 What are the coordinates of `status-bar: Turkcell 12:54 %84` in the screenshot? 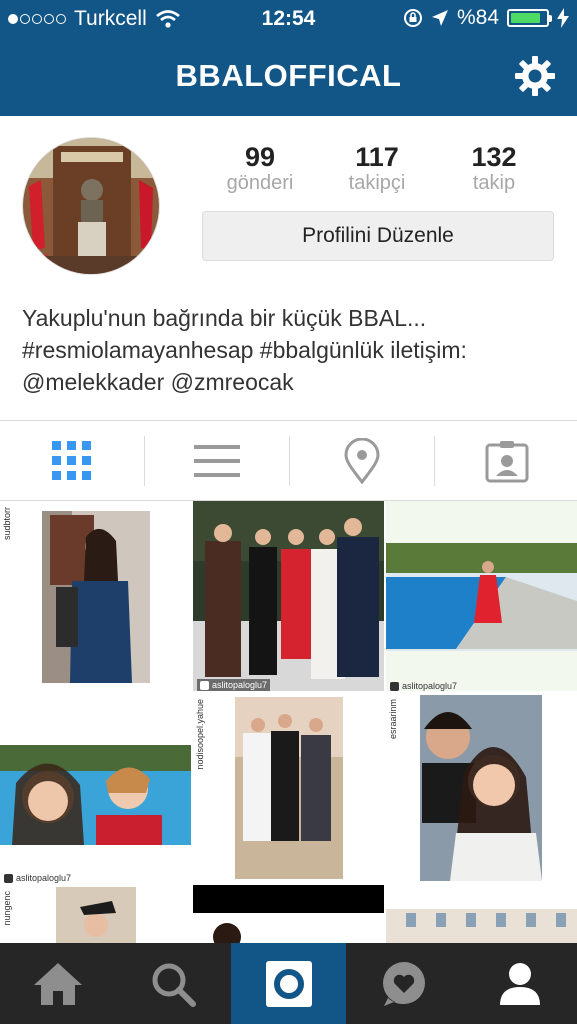 It's located at (288, 19).